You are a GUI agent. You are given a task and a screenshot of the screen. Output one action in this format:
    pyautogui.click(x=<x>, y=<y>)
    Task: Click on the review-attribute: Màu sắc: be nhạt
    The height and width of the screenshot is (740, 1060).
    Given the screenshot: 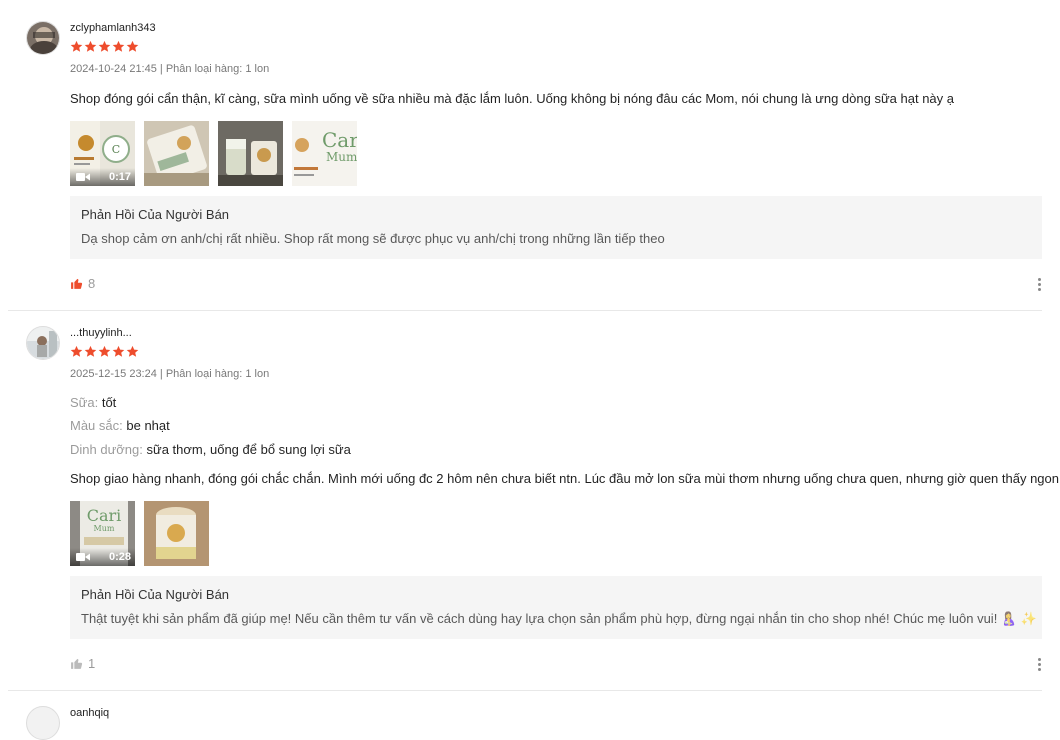 What is the action you would take?
    pyautogui.click(x=120, y=425)
    